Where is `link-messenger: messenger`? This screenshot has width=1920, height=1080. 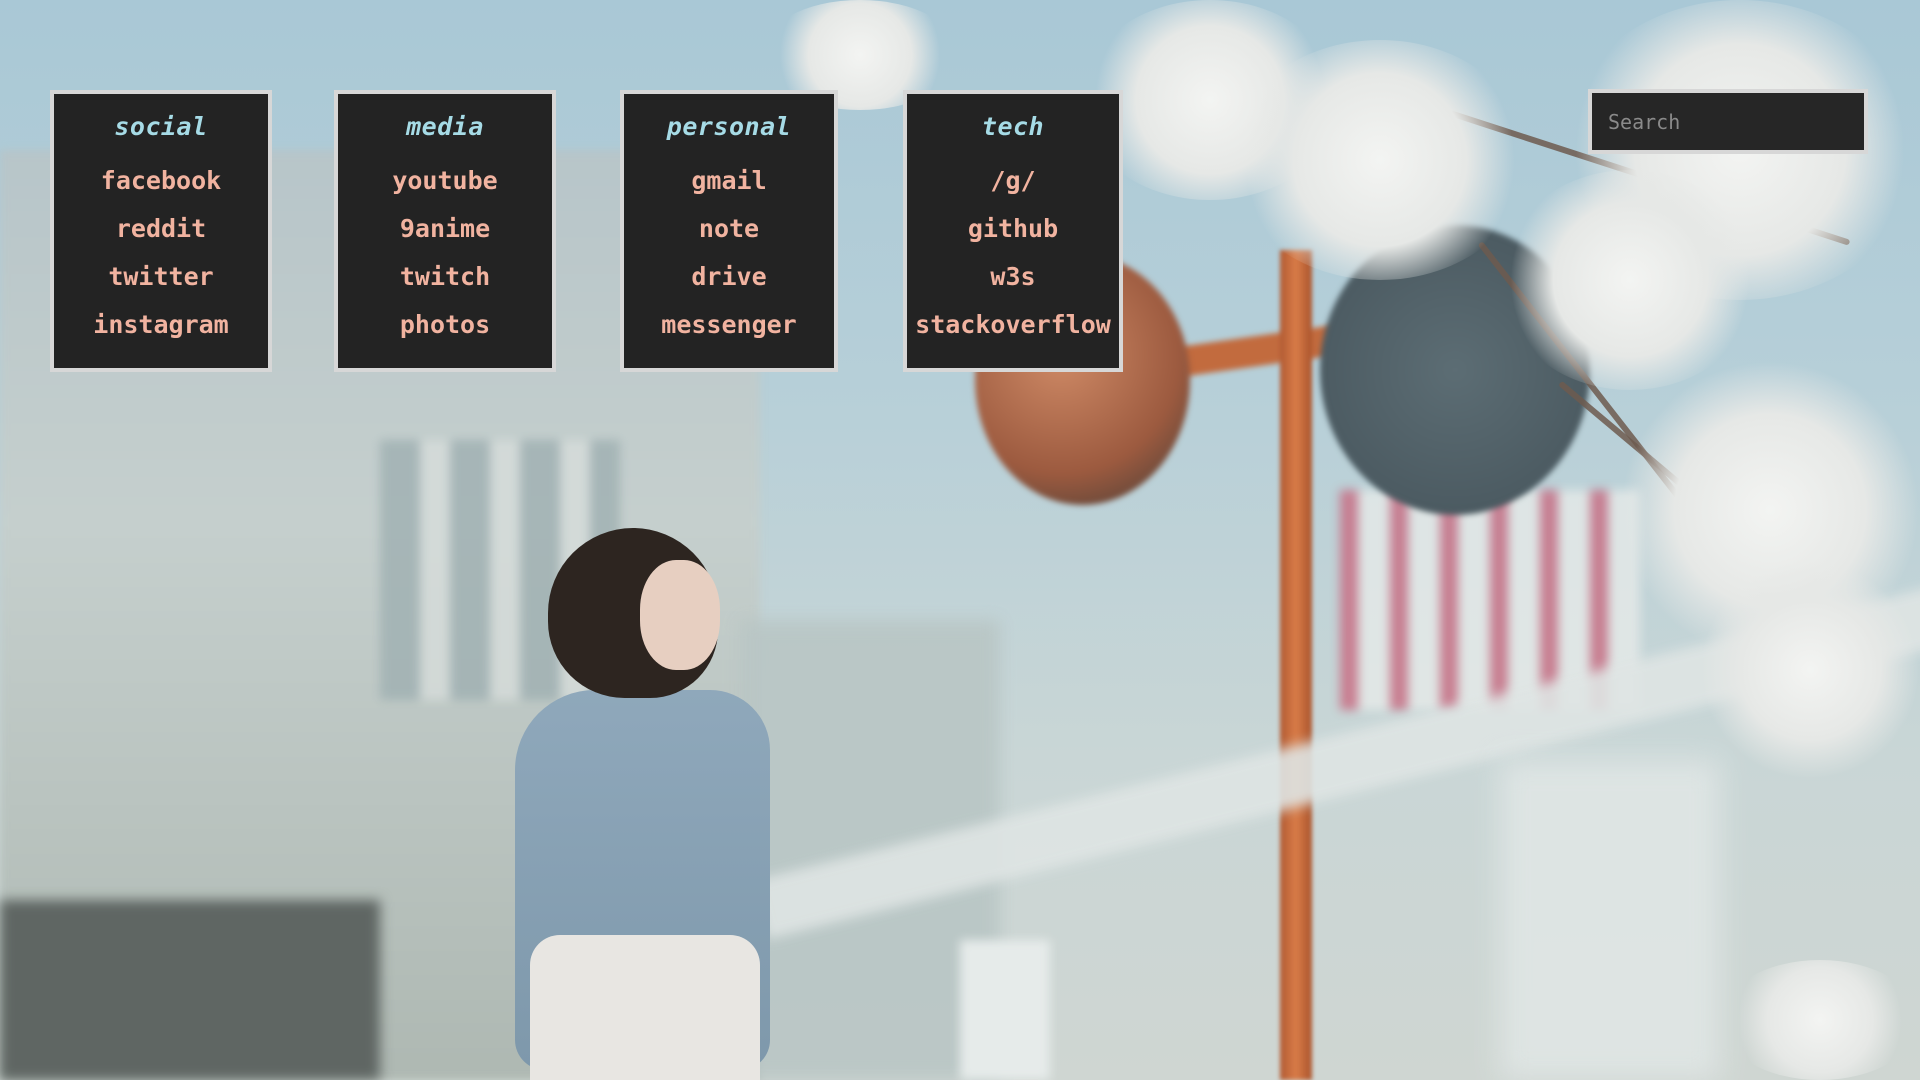
link-messenger: messenger is located at coordinates (728, 325).